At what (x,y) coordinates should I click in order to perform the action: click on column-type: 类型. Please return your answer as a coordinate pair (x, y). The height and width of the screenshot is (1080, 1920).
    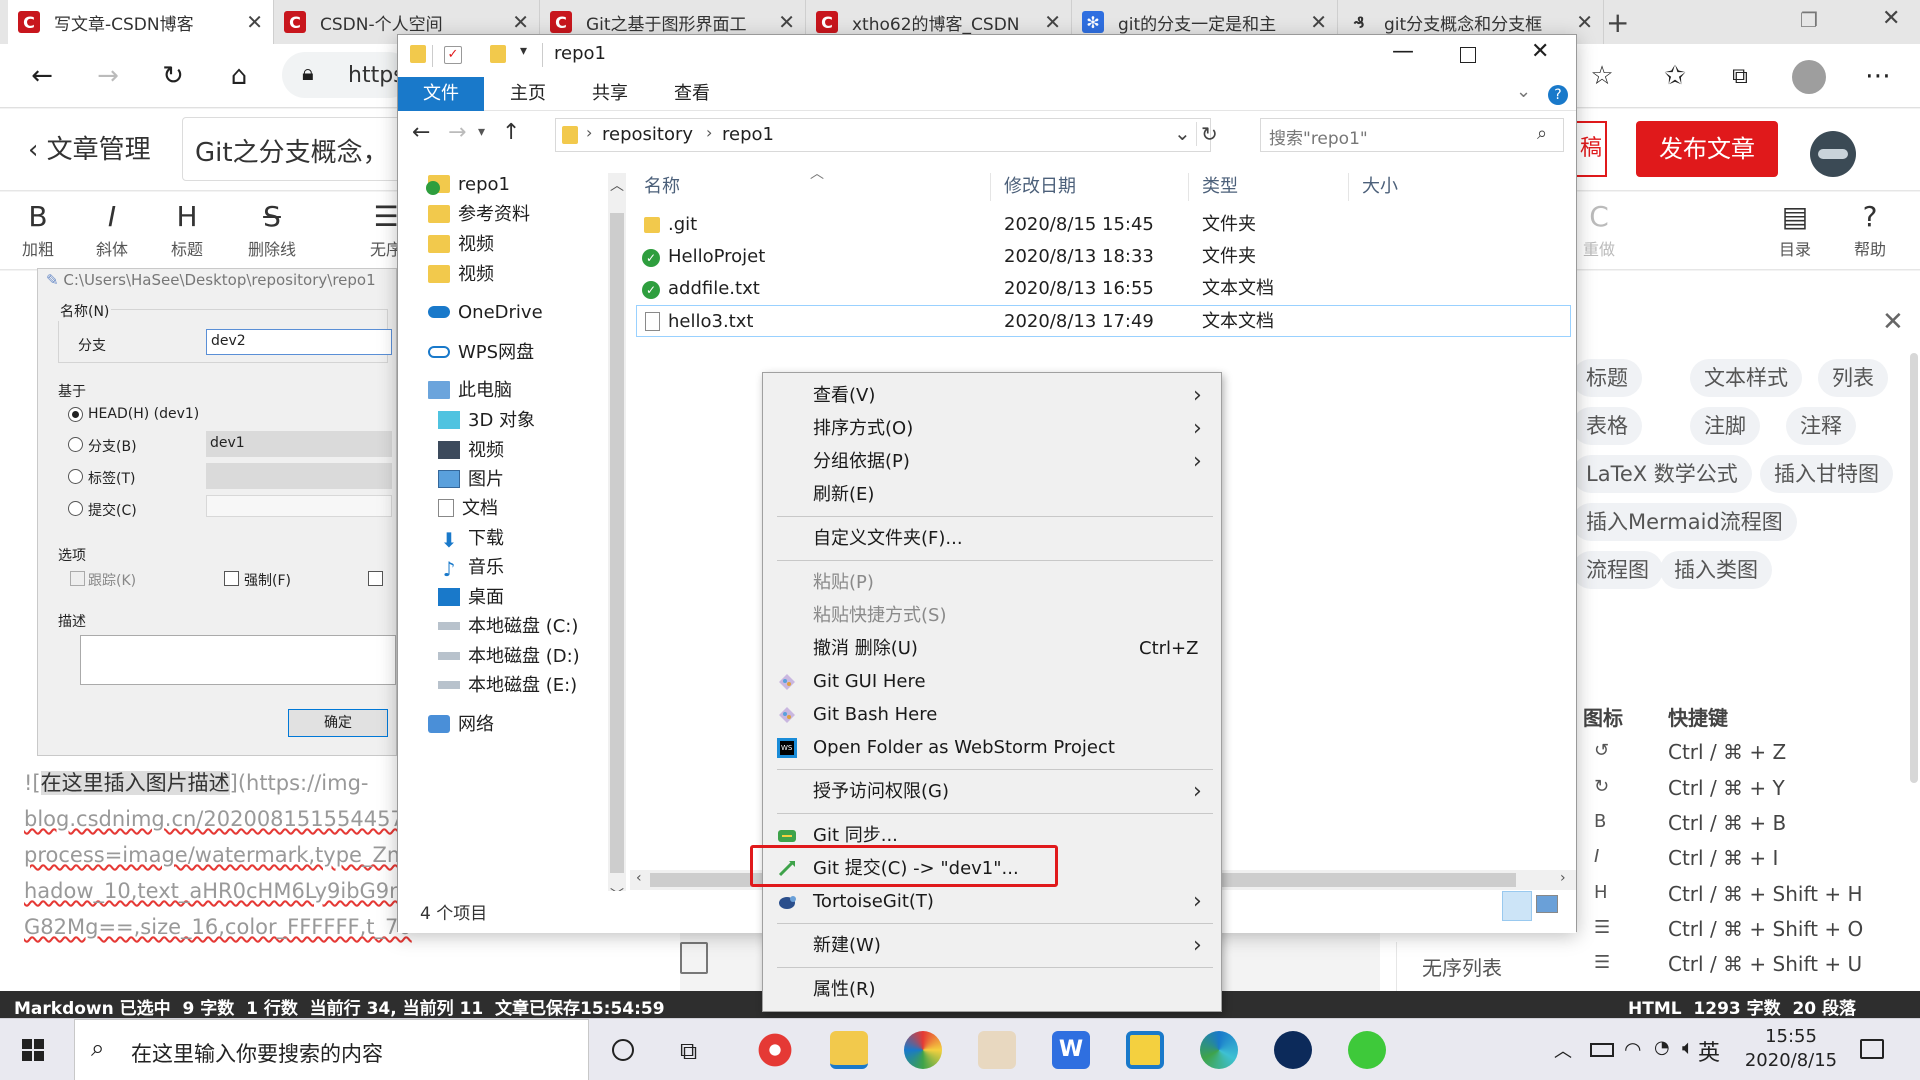
    Looking at the image, I should click on (1220, 187).